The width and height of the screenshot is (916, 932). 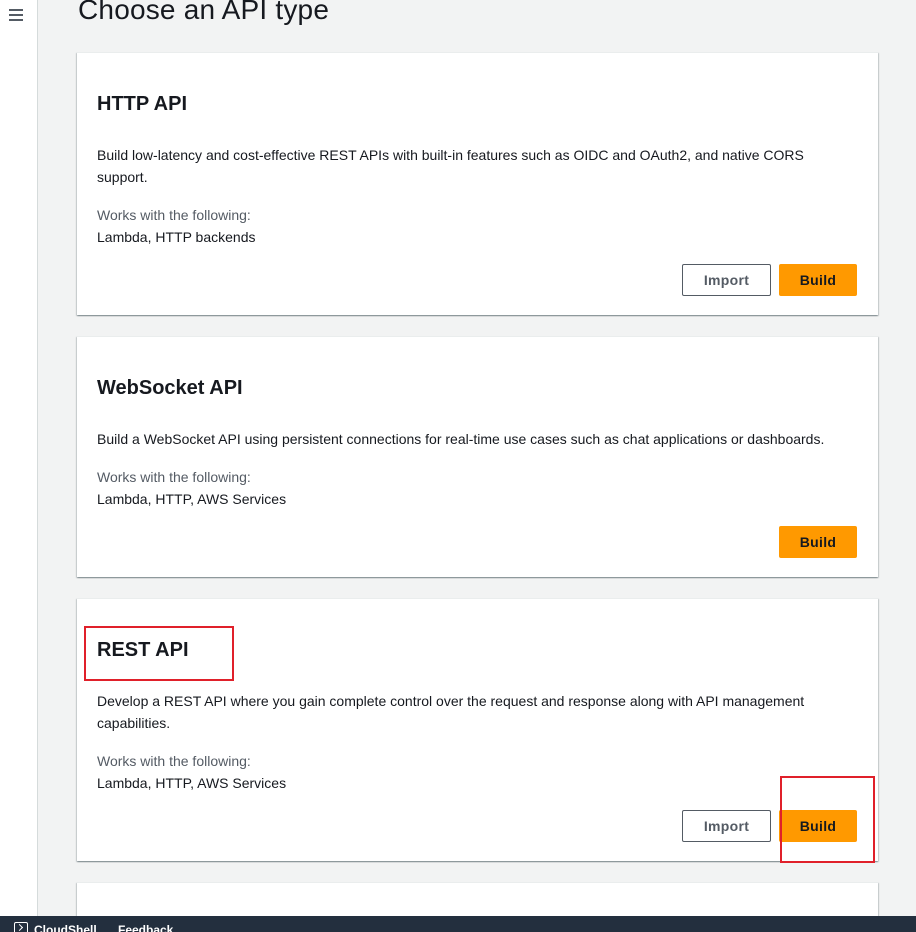 What do you see at coordinates (818, 542) in the screenshot?
I see `websocket-api-build-button: Build` at bounding box center [818, 542].